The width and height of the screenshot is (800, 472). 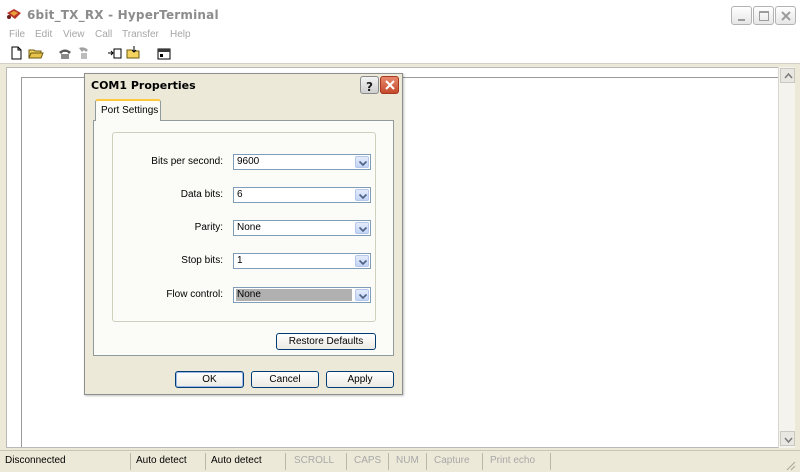 I want to click on minimize-button, so click(x=741, y=15).